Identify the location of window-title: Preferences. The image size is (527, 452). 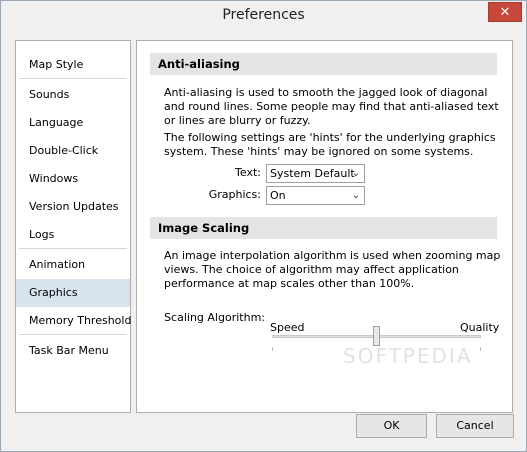
(263, 15).